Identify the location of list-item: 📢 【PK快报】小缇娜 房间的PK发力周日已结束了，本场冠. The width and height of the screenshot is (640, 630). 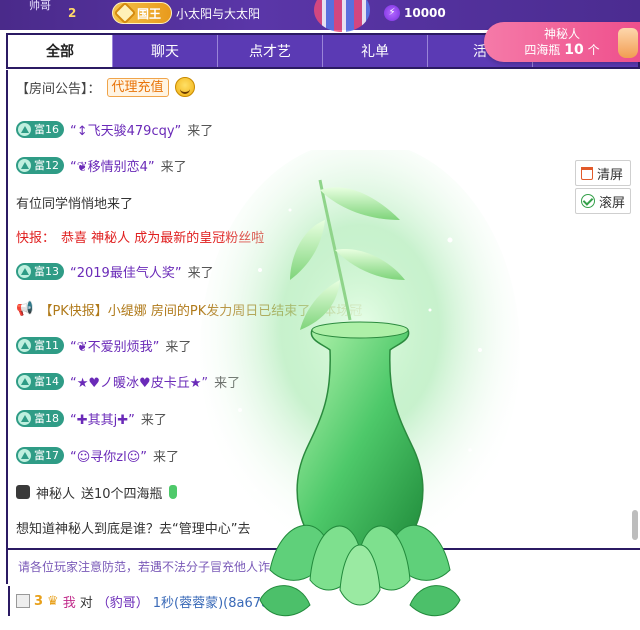
(189, 309).